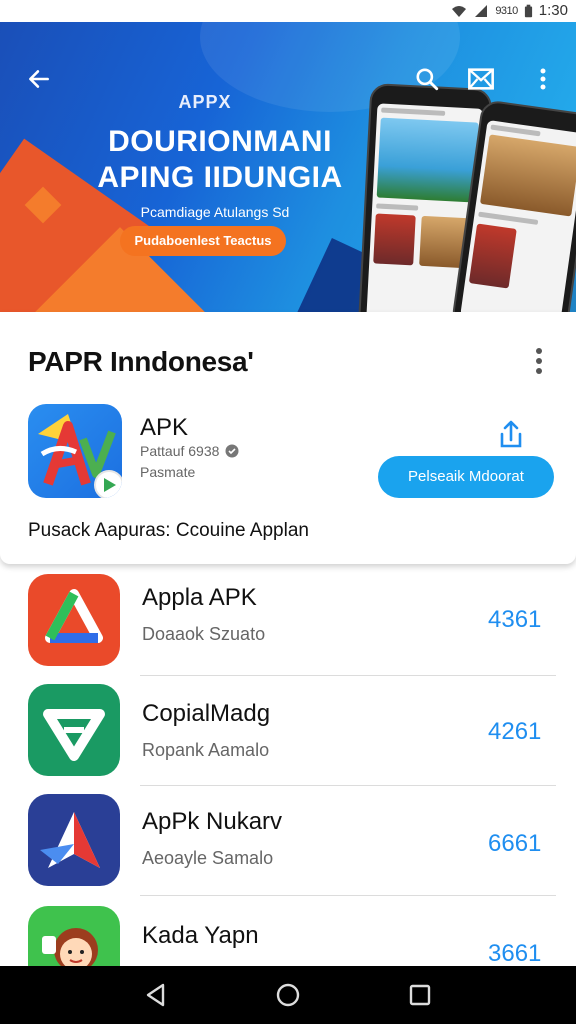  Describe the element at coordinates (459, 11) in the screenshot. I see `wifi-icon` at that location.